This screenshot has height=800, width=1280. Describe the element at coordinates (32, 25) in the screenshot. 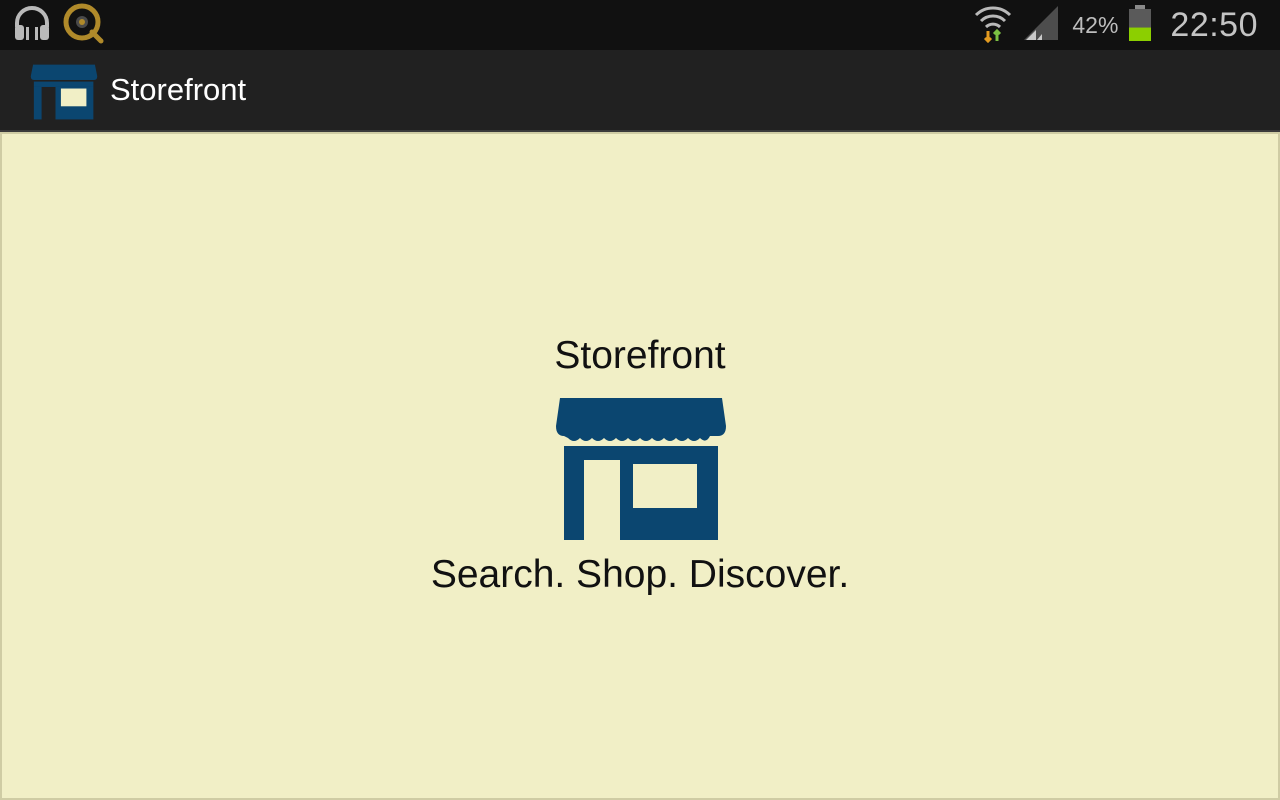

I see `headphones-icon` at that location.